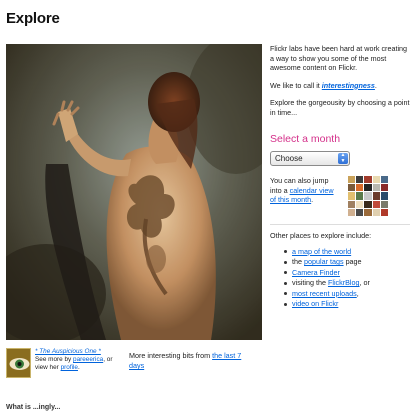  I want to click on or-text: , or, so click(108, 359).